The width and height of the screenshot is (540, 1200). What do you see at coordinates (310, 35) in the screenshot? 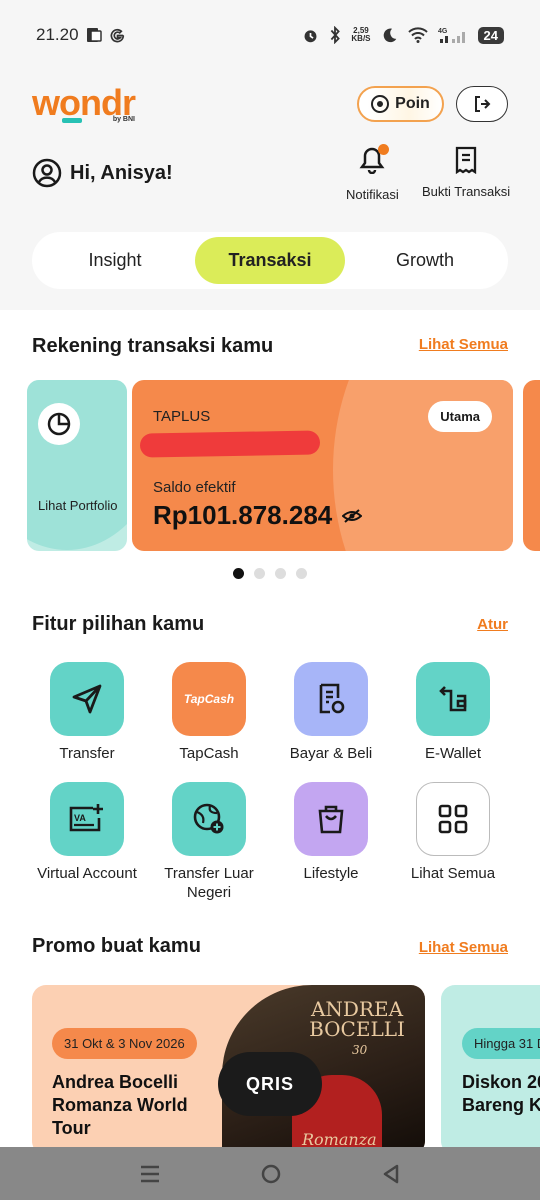
I see `alarm-icon` at bounding box center [310, 35].